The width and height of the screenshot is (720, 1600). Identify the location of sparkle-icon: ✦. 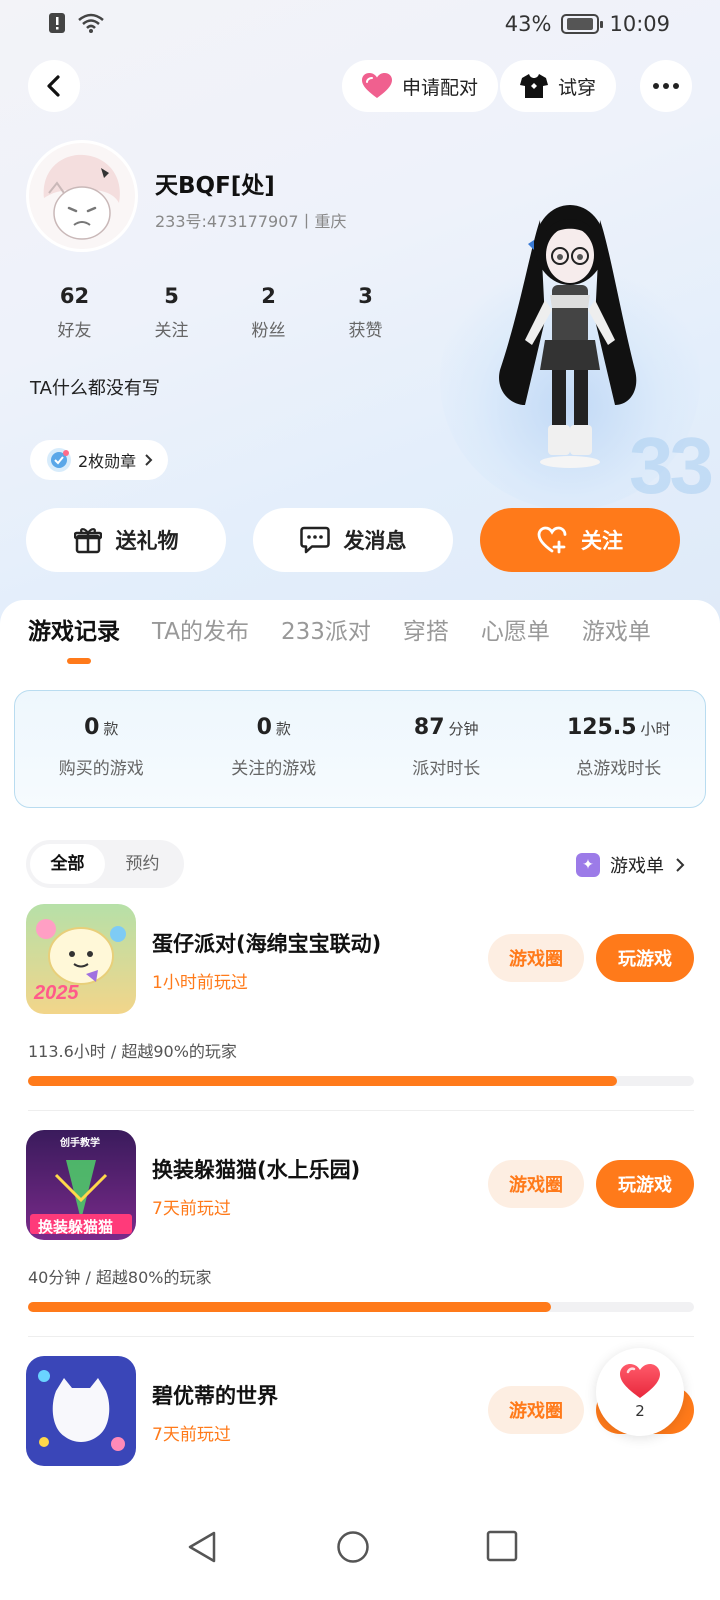
(588, 865).